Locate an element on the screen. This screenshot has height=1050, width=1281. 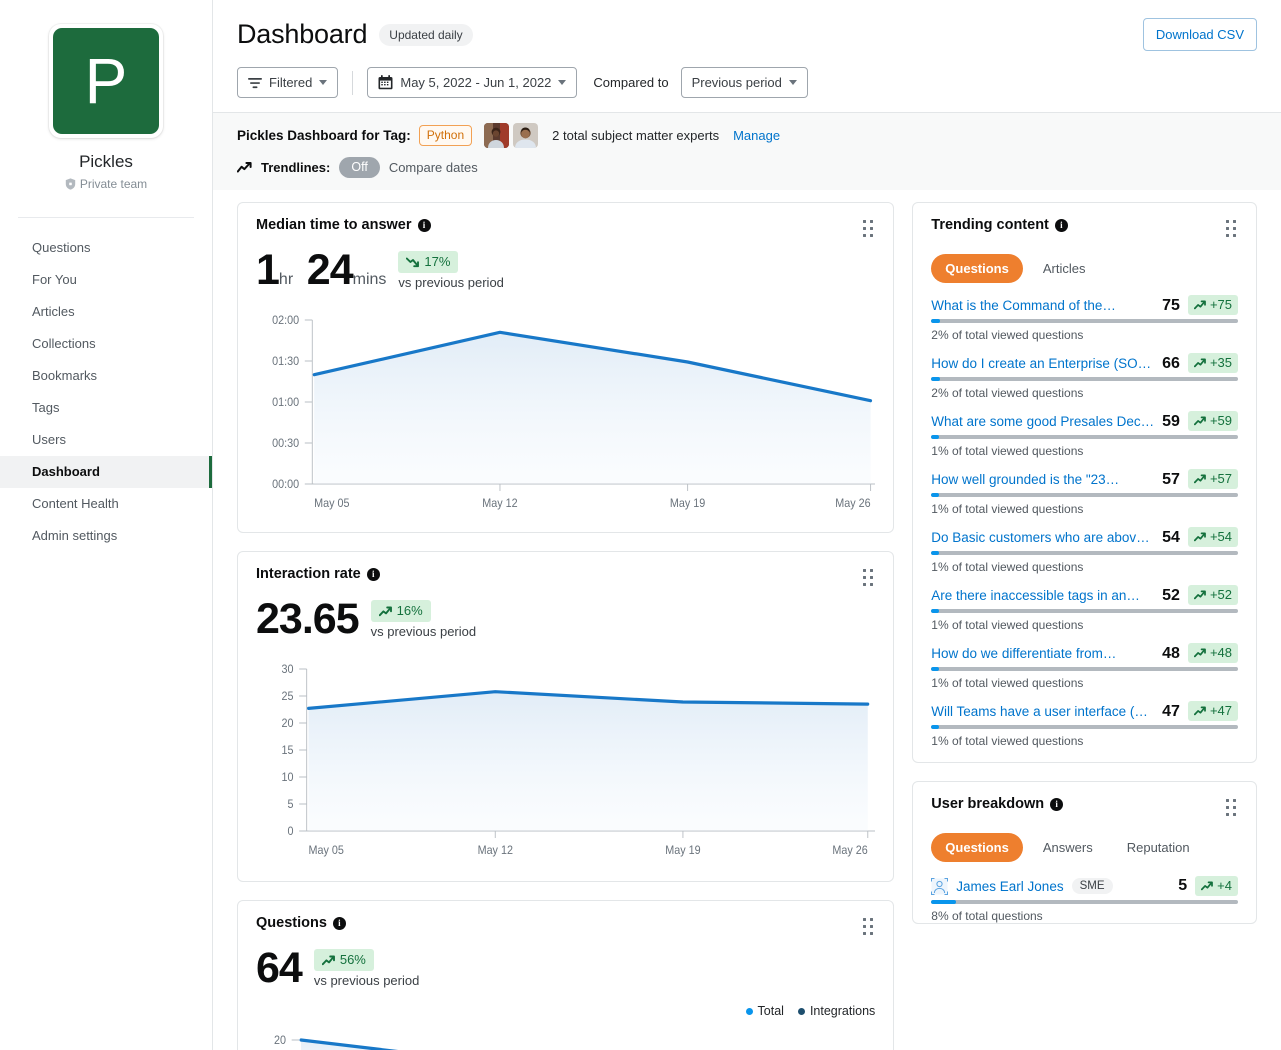
sidebar-item-tags: Tags is located at coordinates (106, 408).